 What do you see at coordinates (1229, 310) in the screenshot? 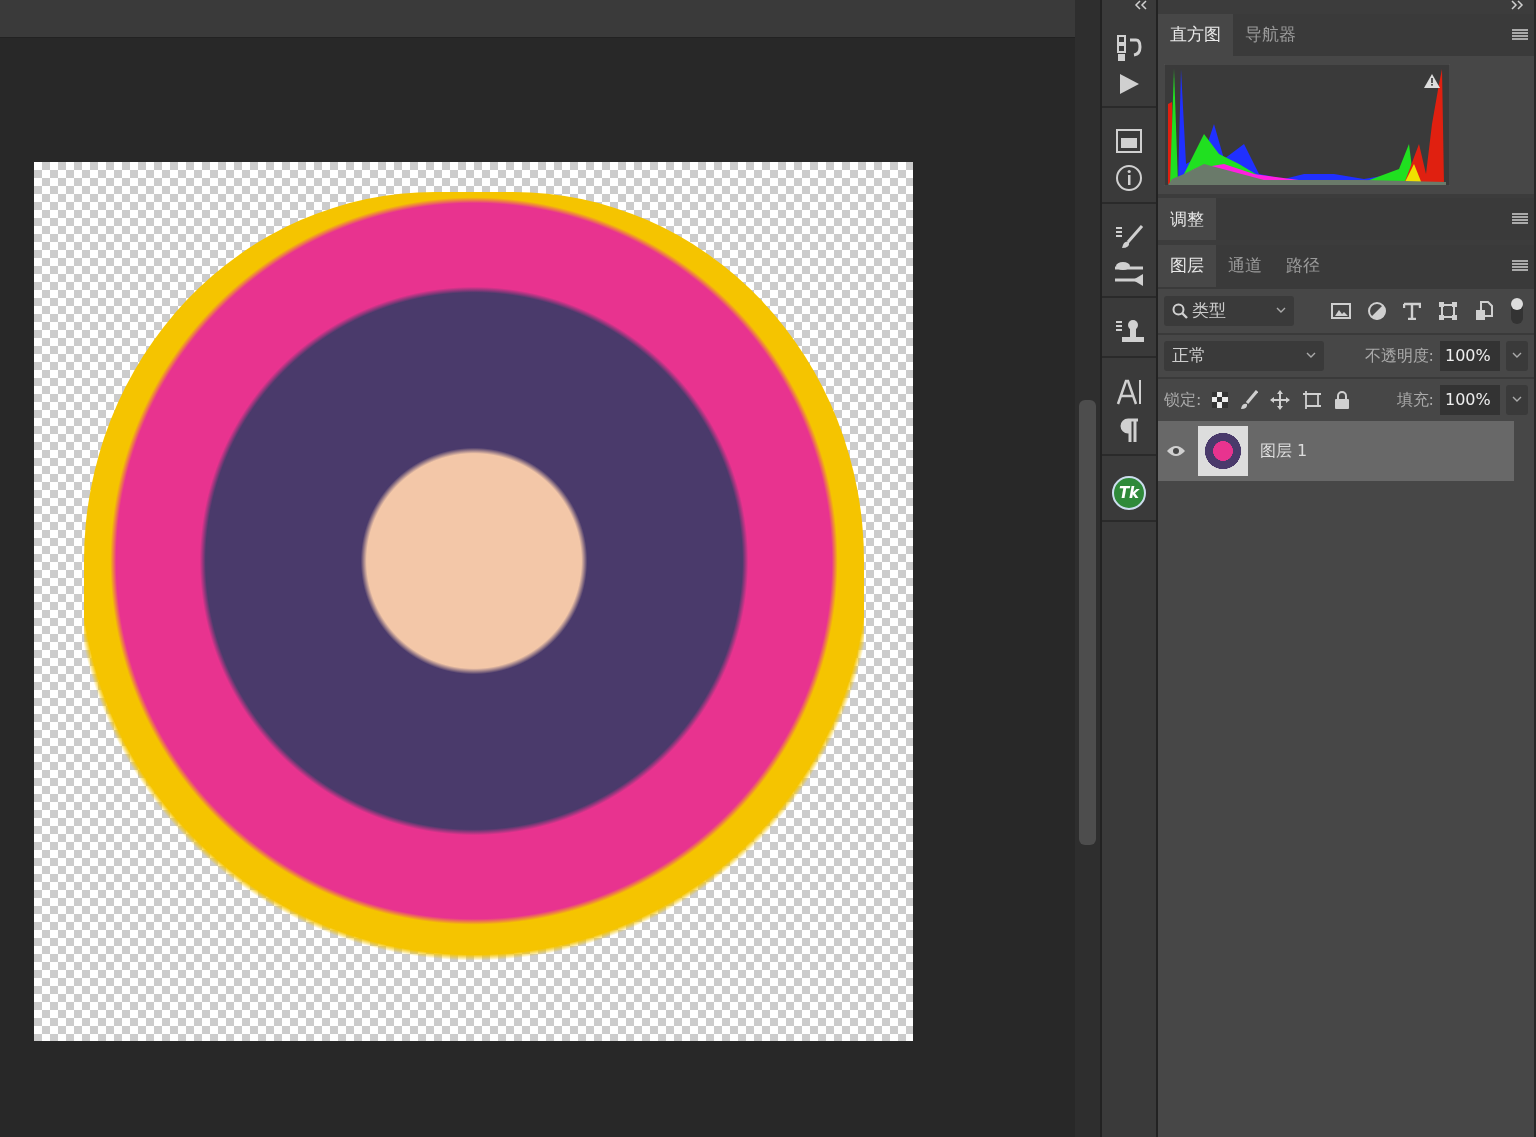
I see `filter-dropdown: 类型` at bounding box center [1229, 310].